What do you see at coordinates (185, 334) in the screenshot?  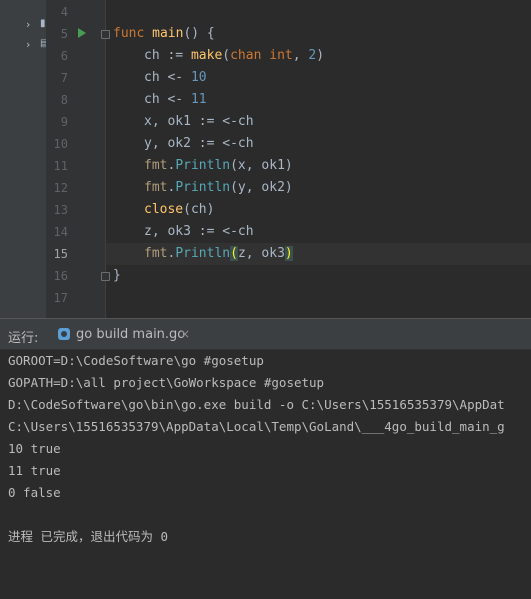 I see `close-icon: ×` at bounding box center [185, 334].